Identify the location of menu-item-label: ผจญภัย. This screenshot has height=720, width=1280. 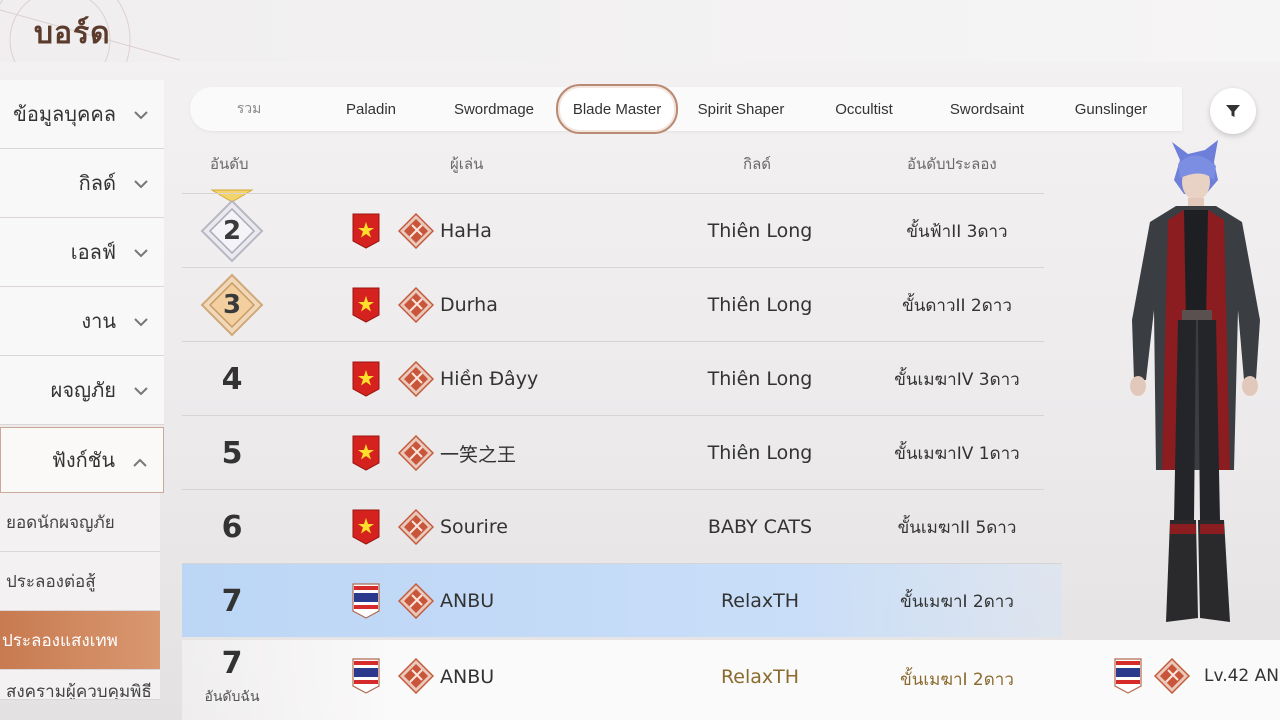
(83, 390).